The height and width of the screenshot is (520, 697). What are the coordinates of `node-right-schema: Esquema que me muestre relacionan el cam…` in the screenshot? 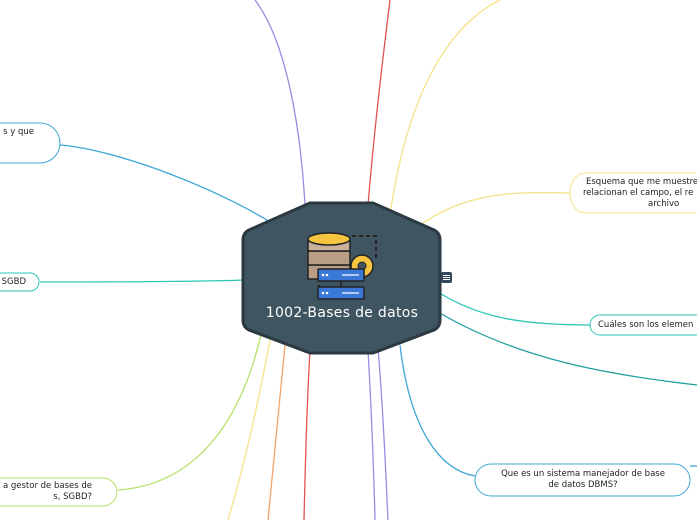 It's located at (637, 193).